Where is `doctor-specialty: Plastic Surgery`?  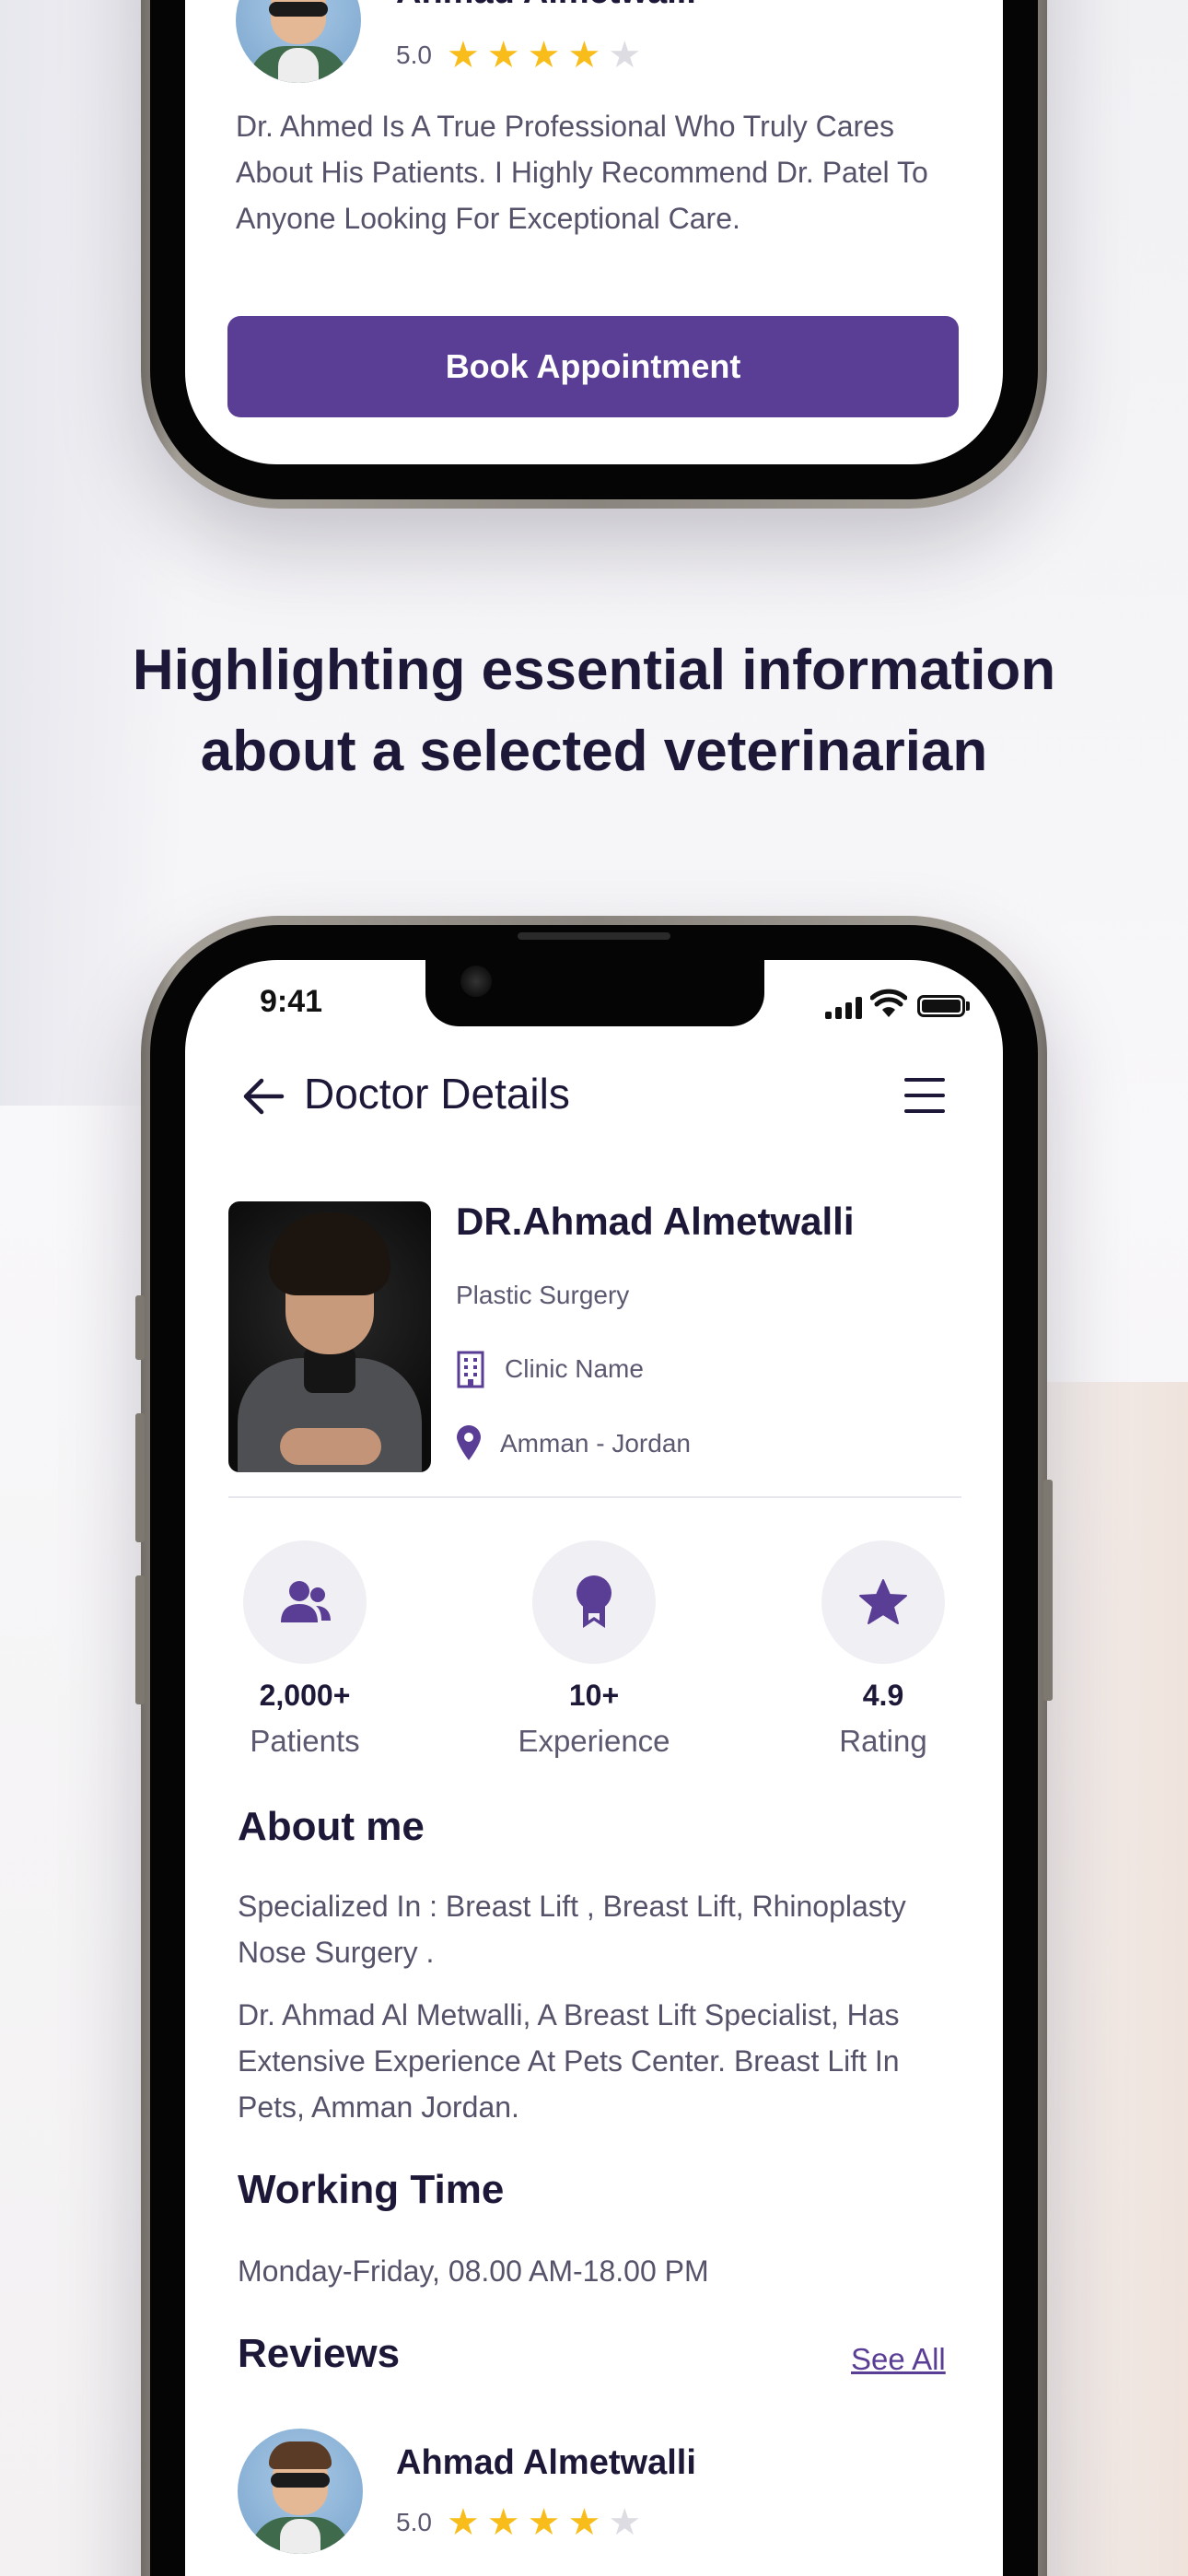 doctor-specialty: Plastic Surgery is located at coordinates (543, 1295).